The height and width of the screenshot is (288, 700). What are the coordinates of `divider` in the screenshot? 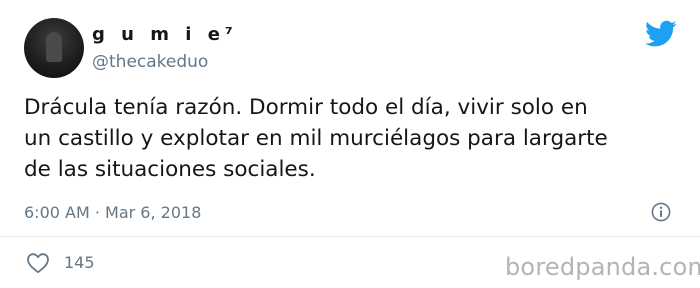 It's located at (350, 236).